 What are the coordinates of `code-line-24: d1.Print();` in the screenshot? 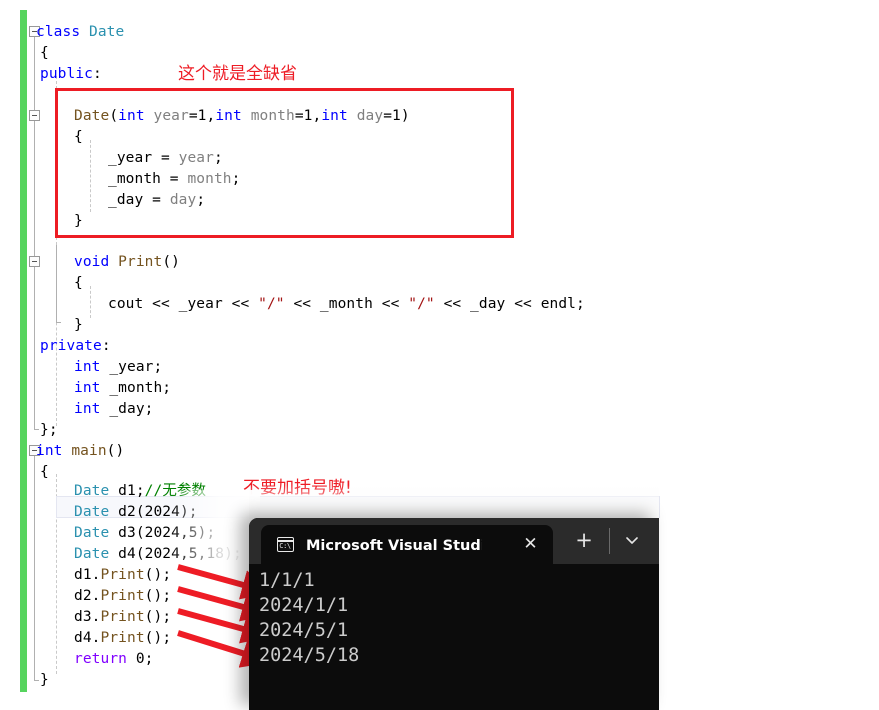 It's located at (122, 575).